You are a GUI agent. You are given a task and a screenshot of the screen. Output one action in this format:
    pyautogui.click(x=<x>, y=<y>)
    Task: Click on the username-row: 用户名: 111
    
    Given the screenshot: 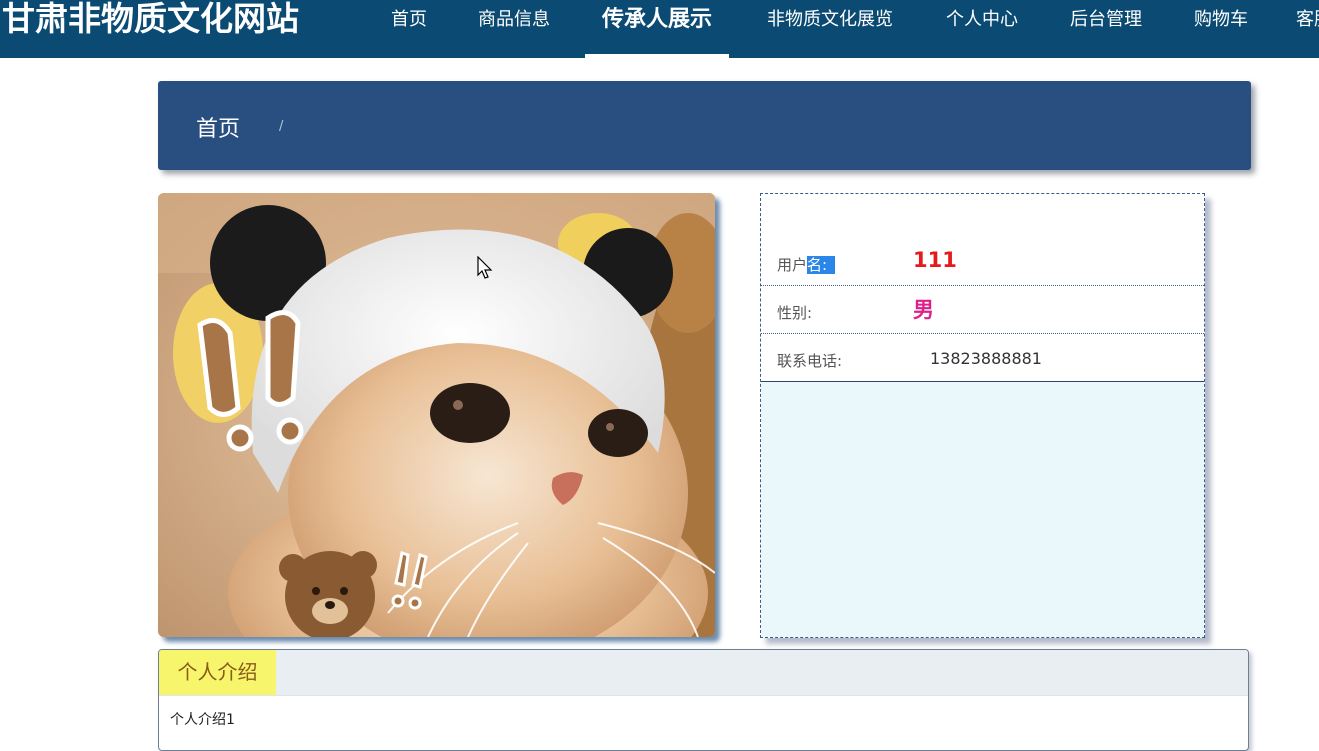 What is the action you would take?
    pyautogui.click(x=982, y=262)
    